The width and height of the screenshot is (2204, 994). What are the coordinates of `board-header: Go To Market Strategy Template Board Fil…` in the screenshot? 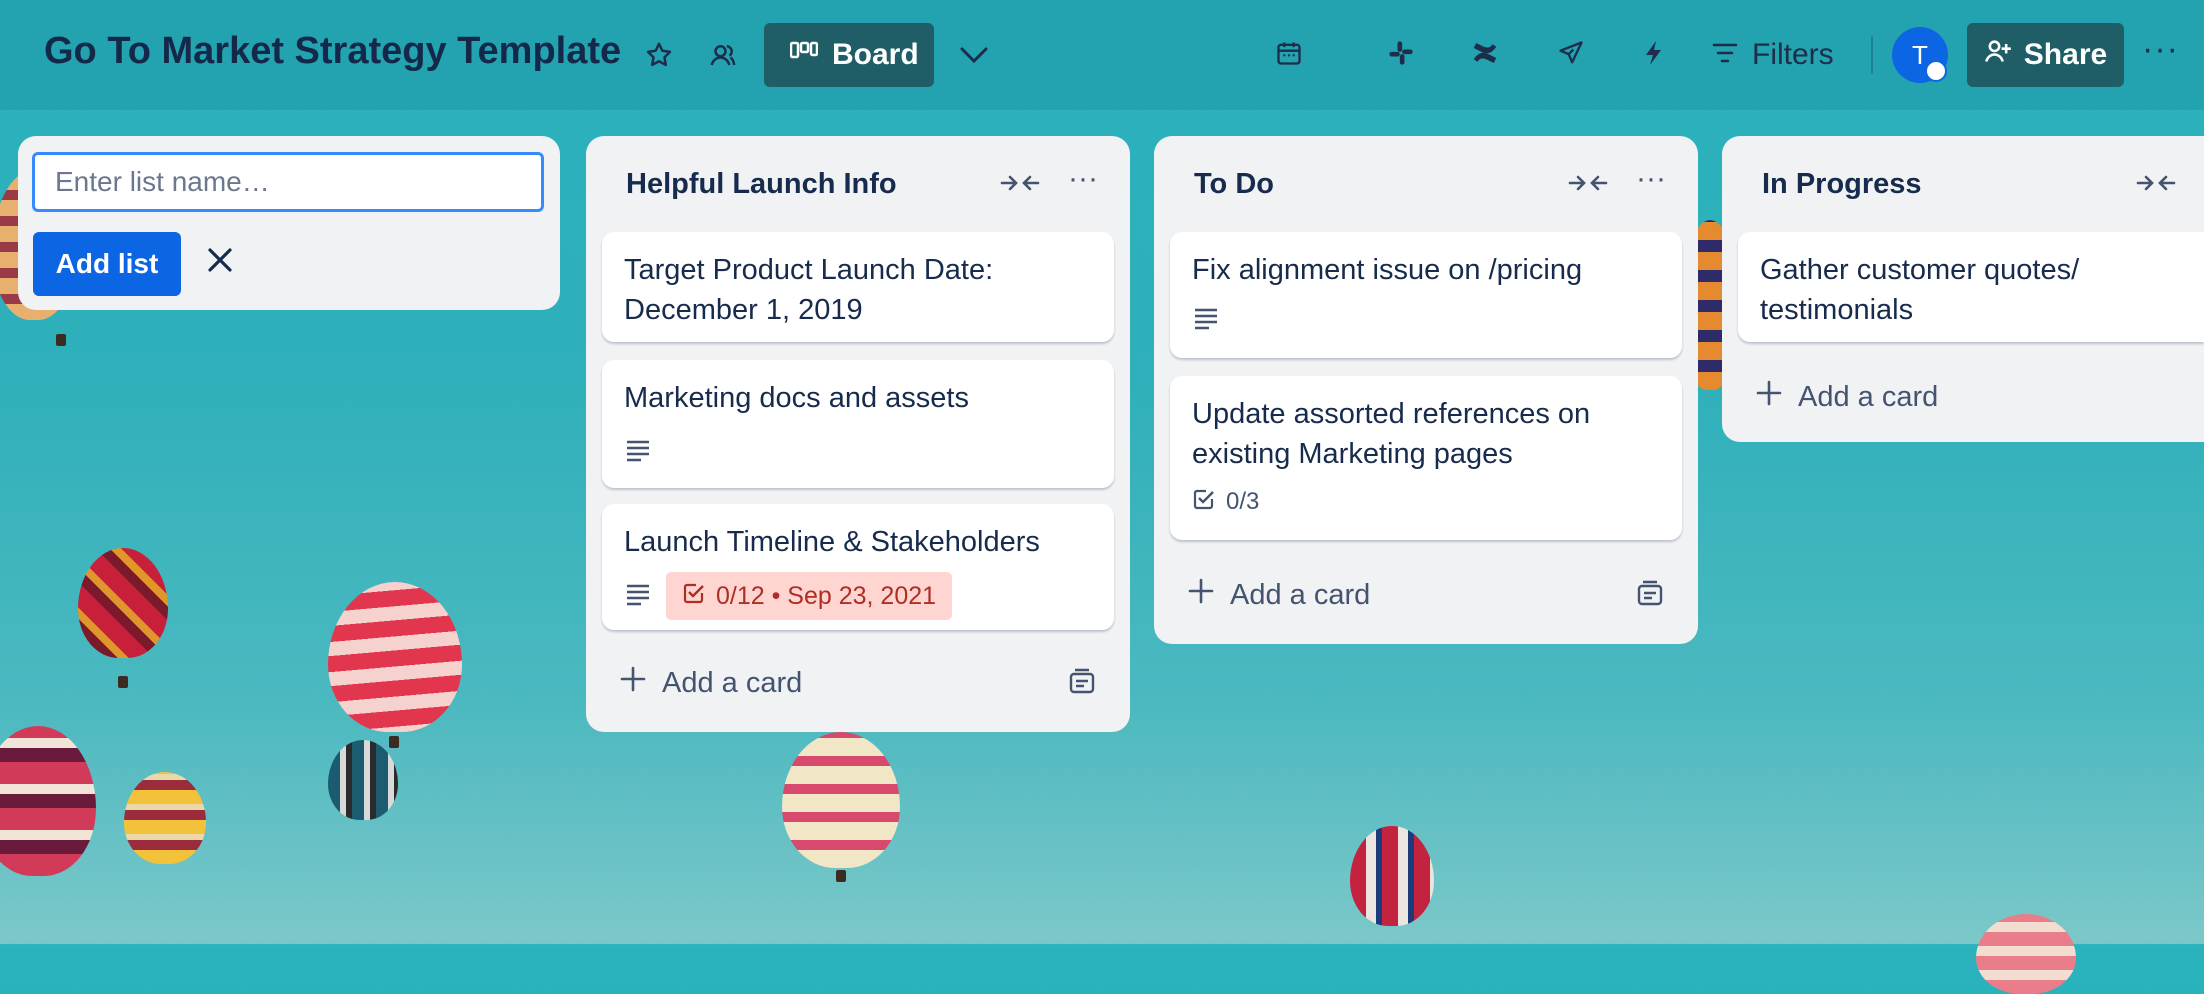 It's located at (1102, 55).